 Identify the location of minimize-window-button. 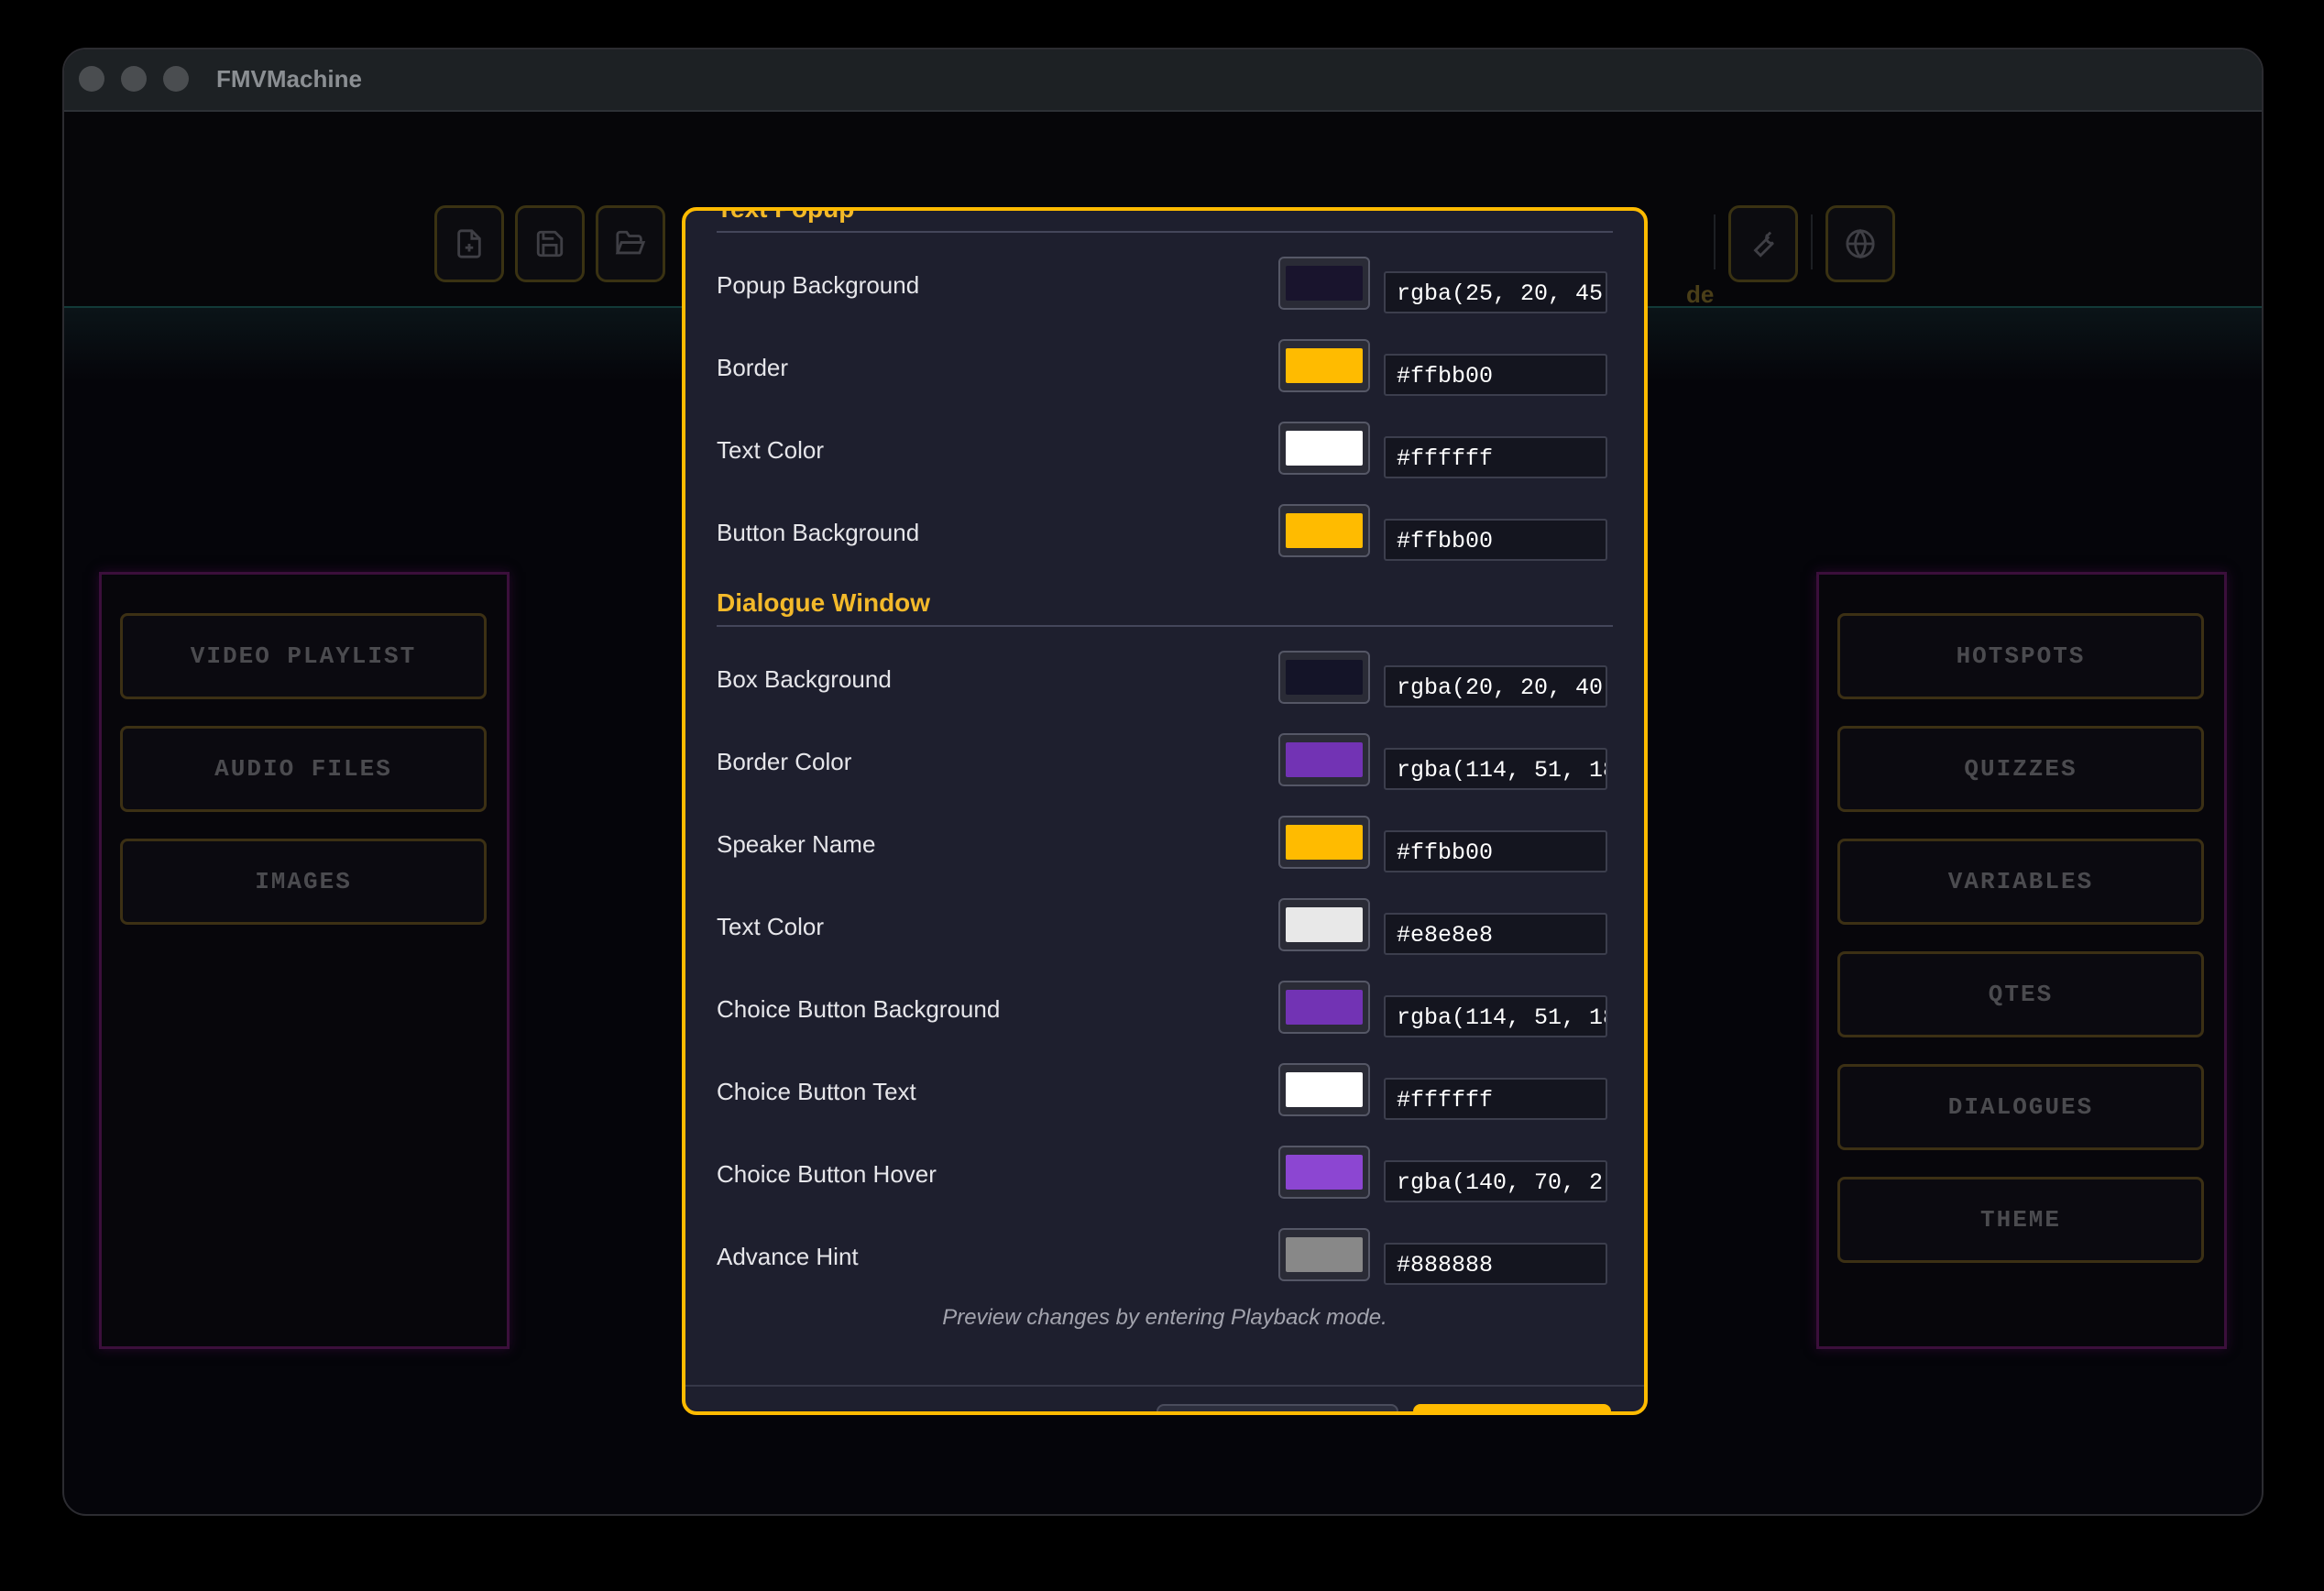
(134, 79).